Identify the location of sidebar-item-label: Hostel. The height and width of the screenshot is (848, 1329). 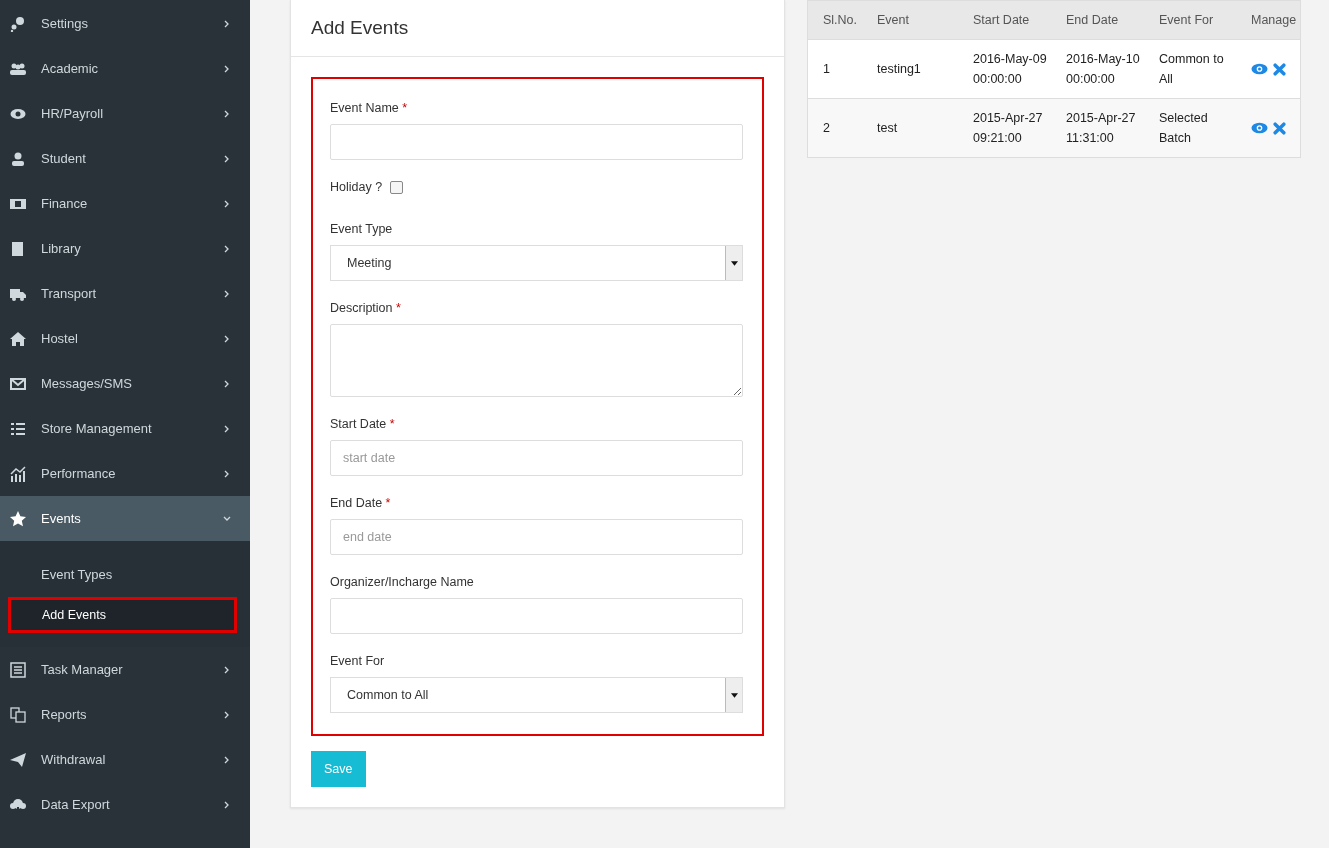
(60, 338).